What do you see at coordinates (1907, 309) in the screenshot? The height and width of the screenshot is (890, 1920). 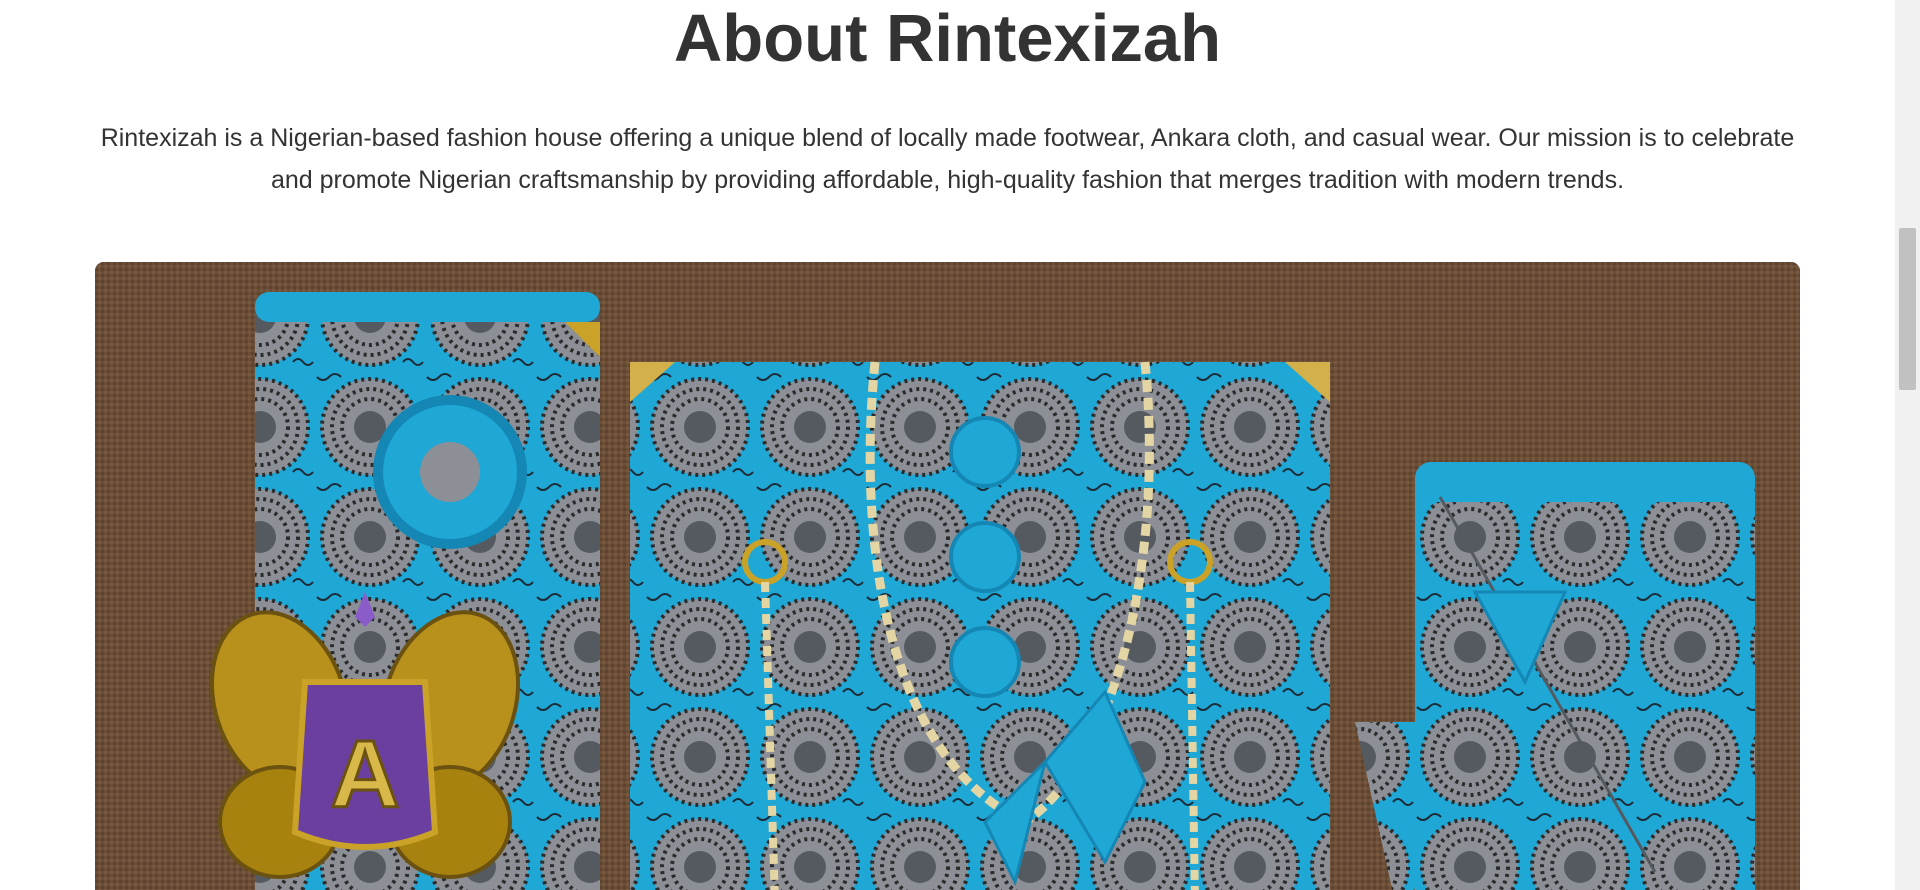 I see `scrollbar-thumb` at bounding box center [1907, 309].